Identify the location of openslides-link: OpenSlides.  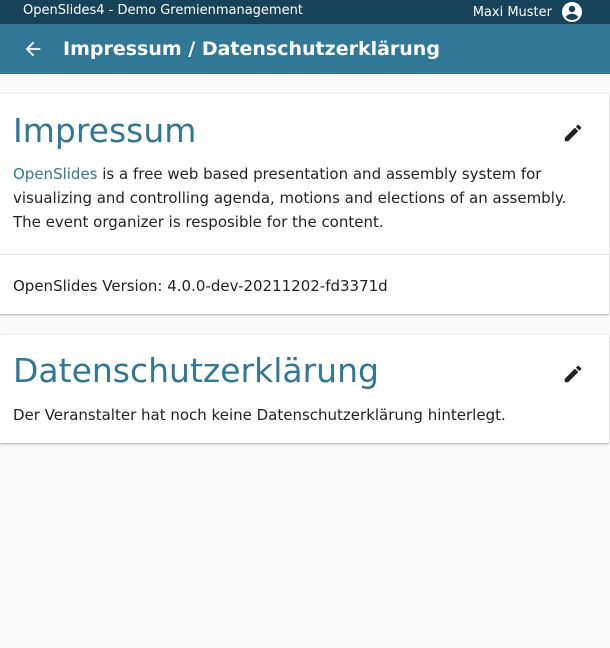
(55, 174).